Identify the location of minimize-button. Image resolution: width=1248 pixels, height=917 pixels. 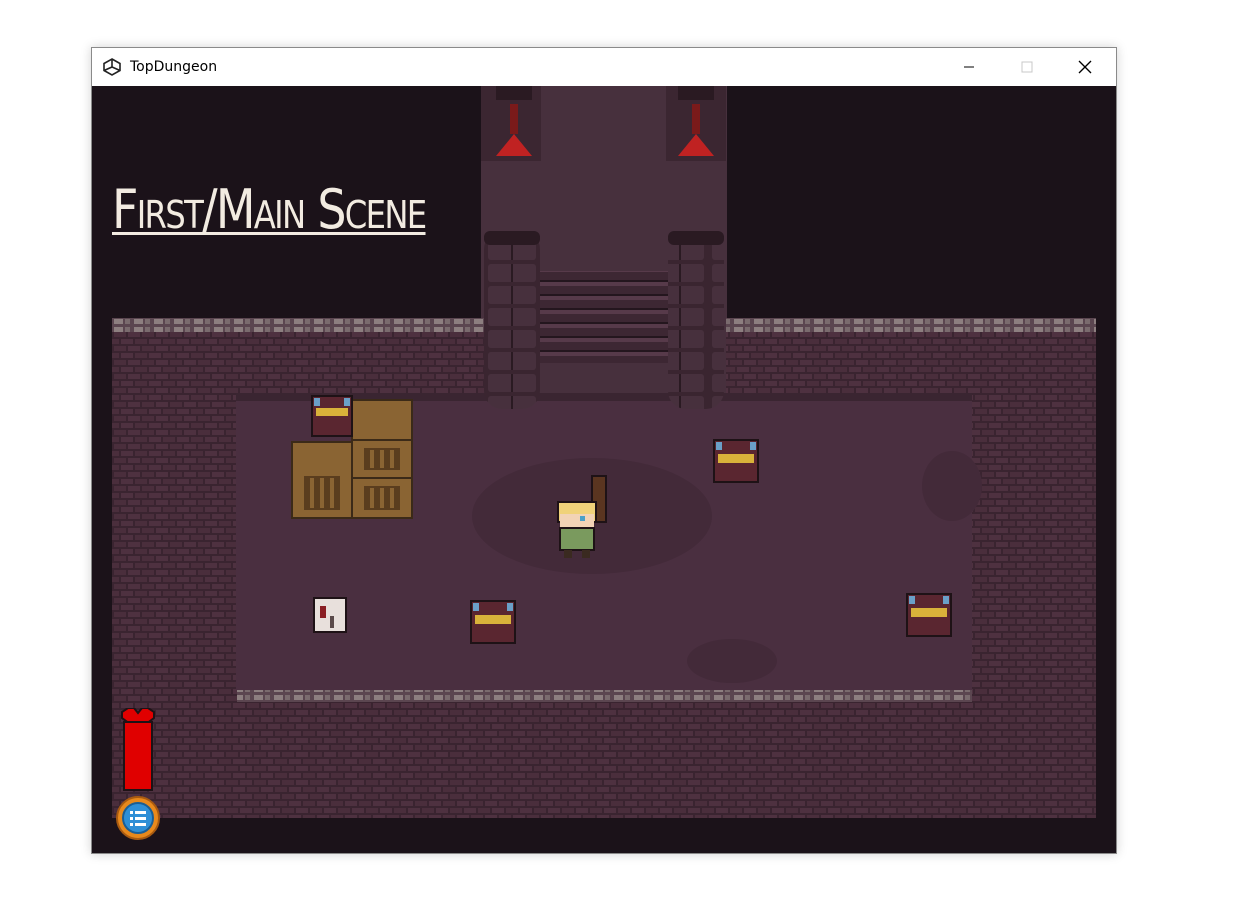
(969, 67).